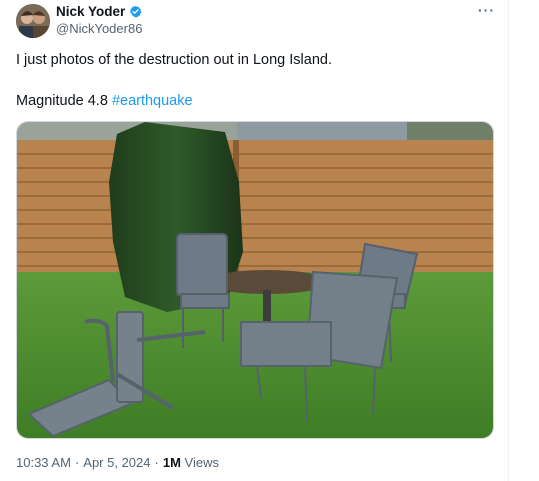 The image size is (539, 481). I want to click on author-name-row: Nick Yoder, so click(99, 11).